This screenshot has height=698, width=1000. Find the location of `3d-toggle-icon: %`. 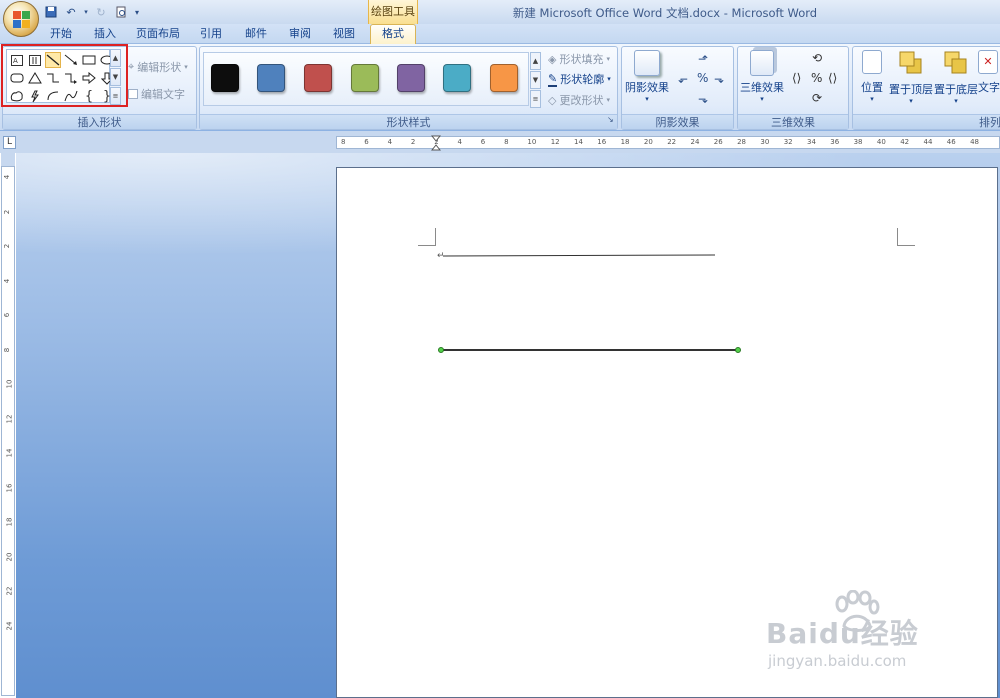

3d-toggle-icon: % is located at coordinates (816, 78).